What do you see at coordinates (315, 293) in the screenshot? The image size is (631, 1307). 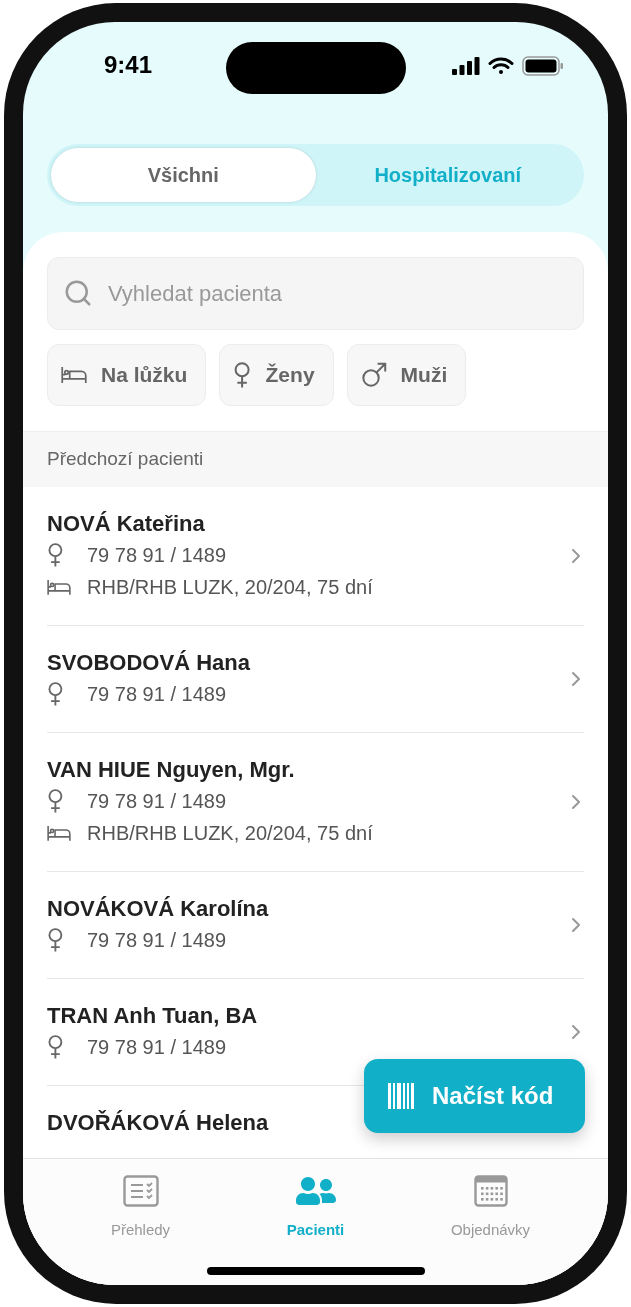 I see `search-field: Vyhledat pacienta` at bounding box center [315, 293].